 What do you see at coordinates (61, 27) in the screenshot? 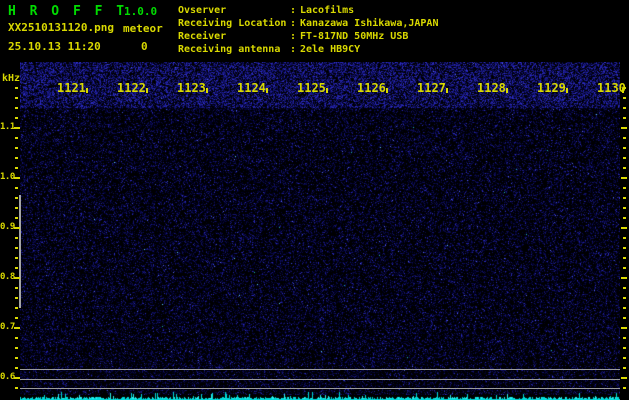
I see `output-filename: XX2510131120.png` at bounding box center [61, 27].